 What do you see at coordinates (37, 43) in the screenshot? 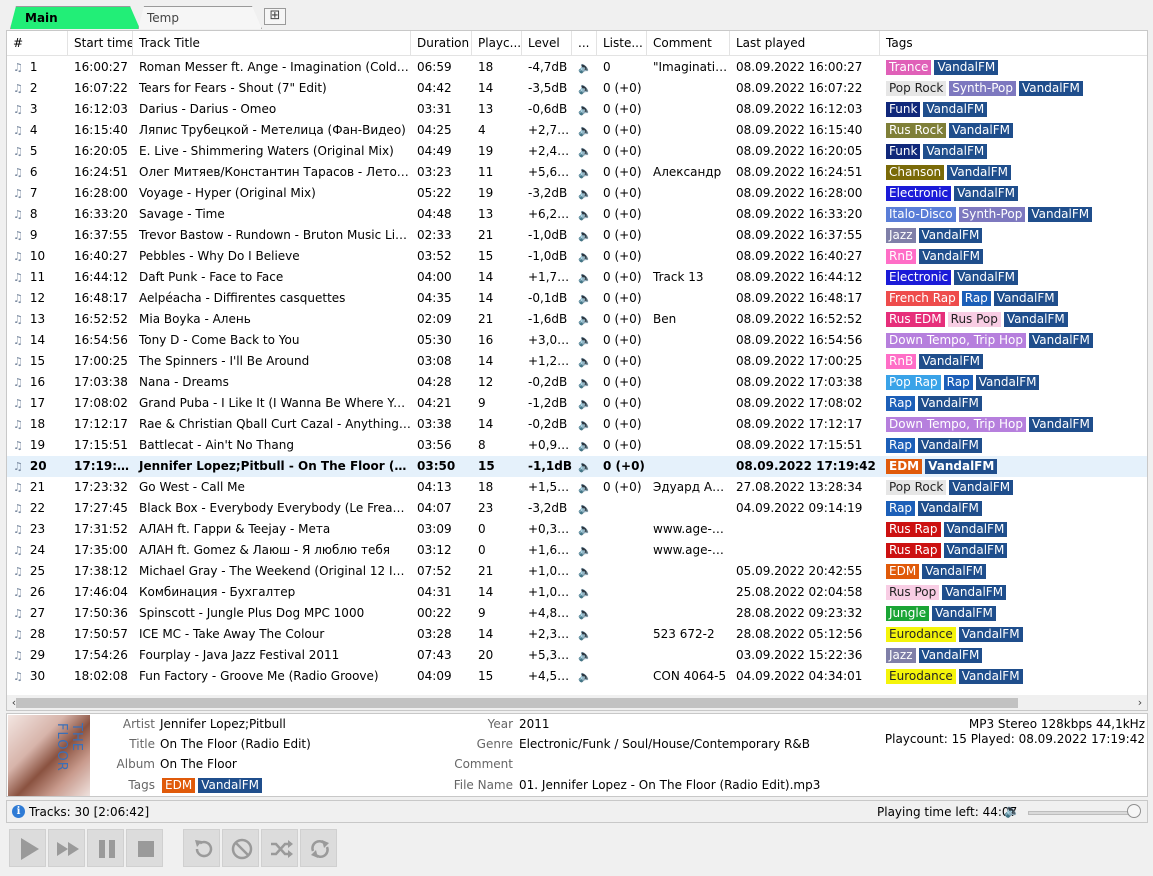
I see `col-number: #` at bounding box center [37, 43].